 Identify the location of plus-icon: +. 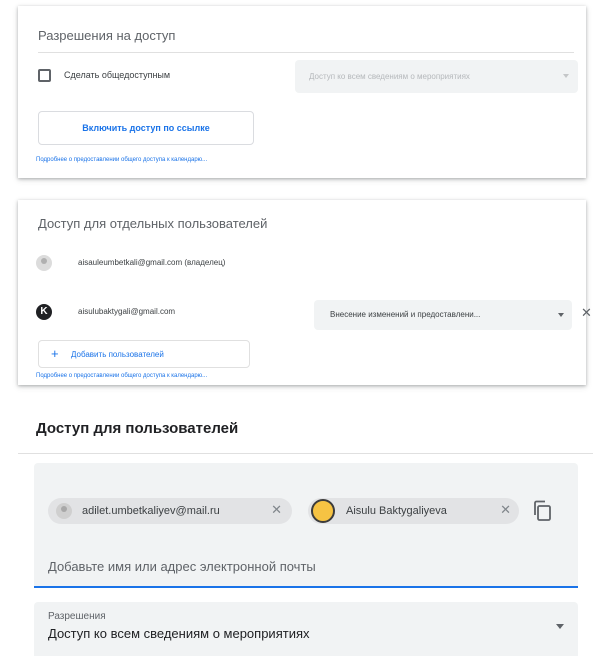
(55, 353).